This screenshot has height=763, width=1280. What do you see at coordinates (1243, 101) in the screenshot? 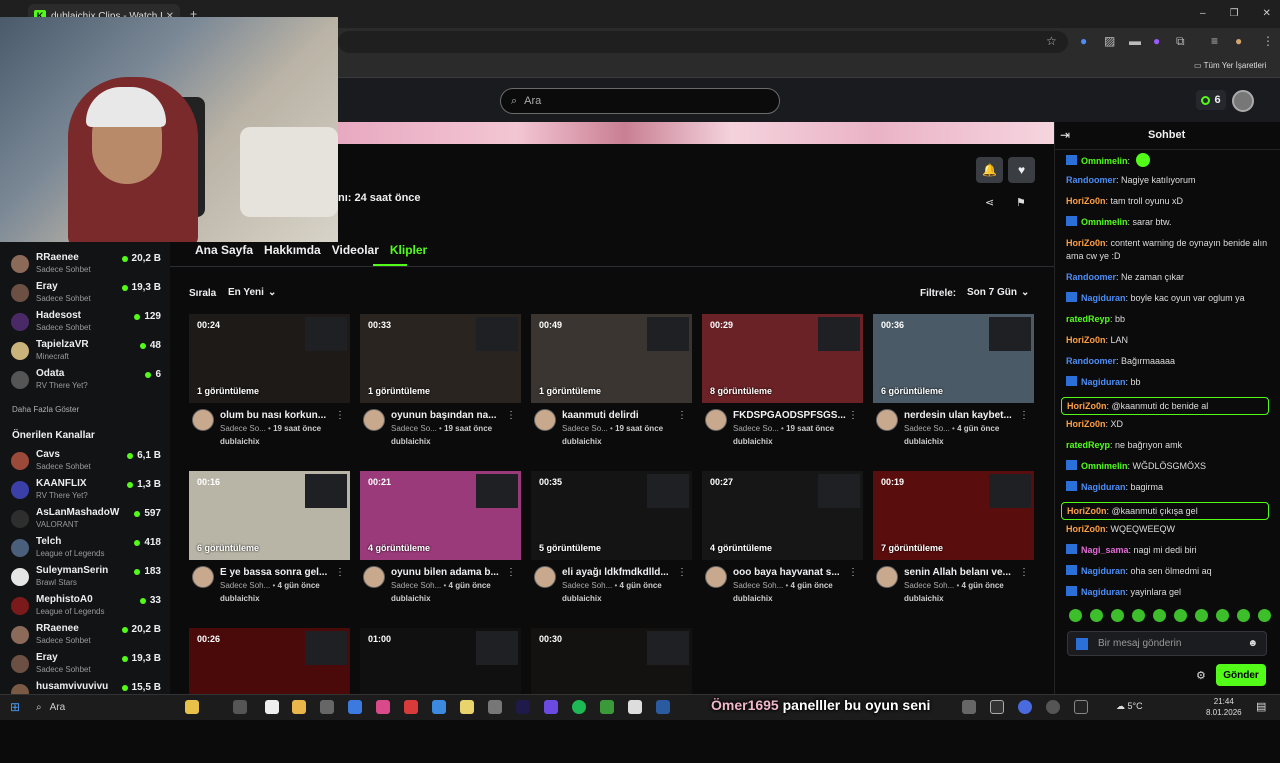
I see `user-avatar` at bounding box center [1243, 101].